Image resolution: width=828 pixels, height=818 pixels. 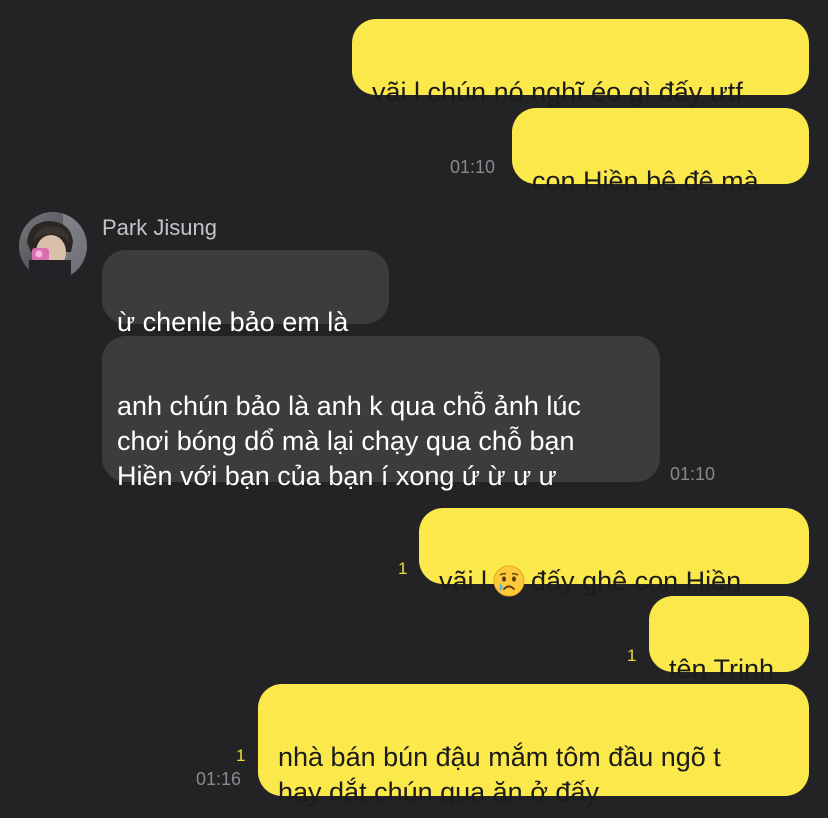 I want to click on outgoing-message: vãi l đấy ghệ con Hiền, so click(x=614, y=552).